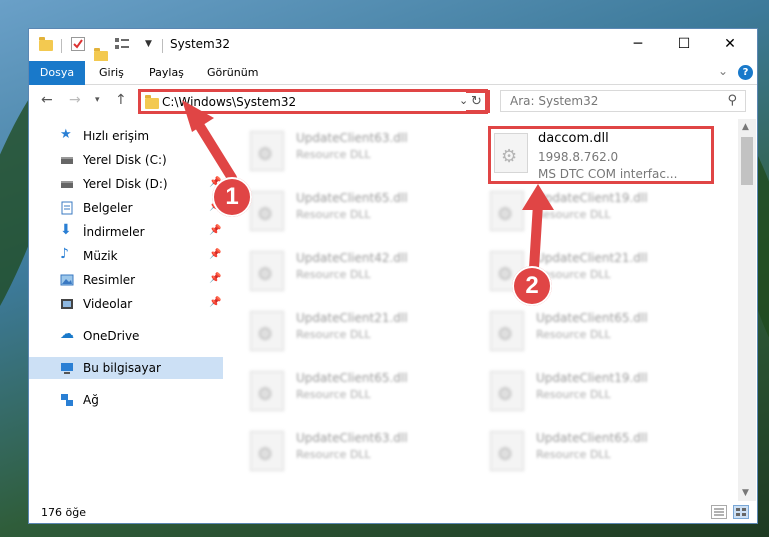  What do you see at coordinates (745, 72) in the screenshot?
I see `help-icon: ?` at bounding box center [745, 72].